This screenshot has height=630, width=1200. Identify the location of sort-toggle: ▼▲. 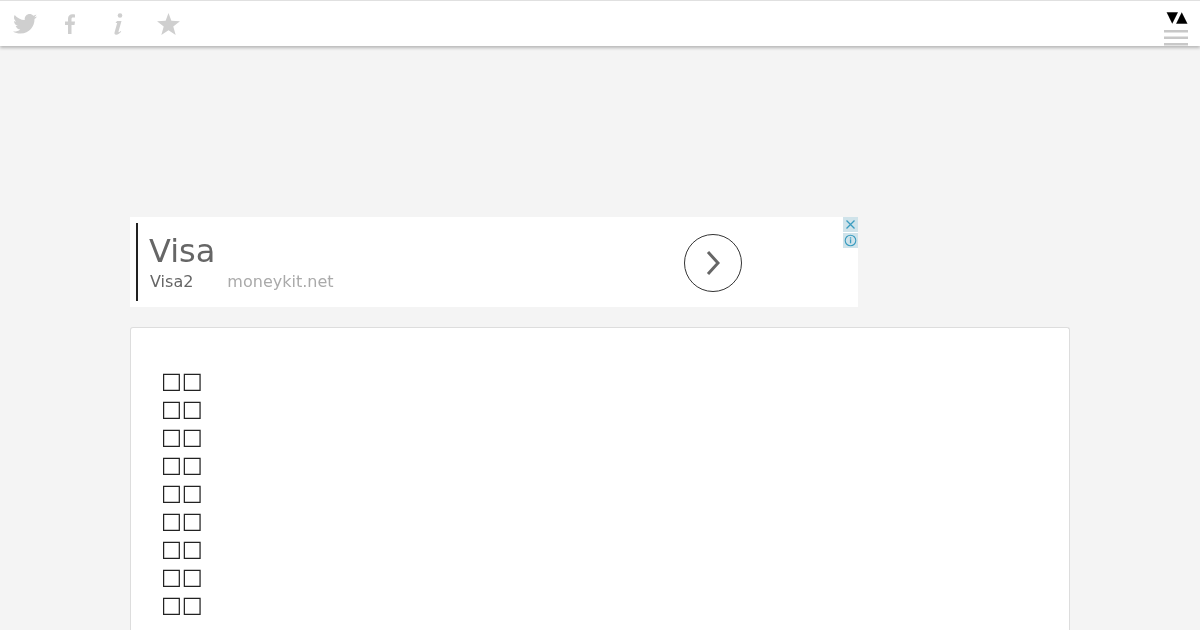
(1176, 17).